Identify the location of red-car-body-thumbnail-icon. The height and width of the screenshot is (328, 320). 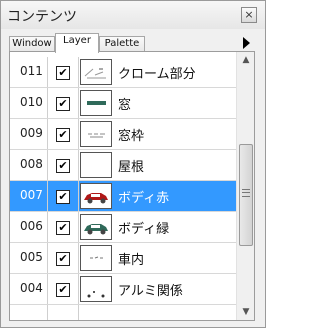
(96, 198).